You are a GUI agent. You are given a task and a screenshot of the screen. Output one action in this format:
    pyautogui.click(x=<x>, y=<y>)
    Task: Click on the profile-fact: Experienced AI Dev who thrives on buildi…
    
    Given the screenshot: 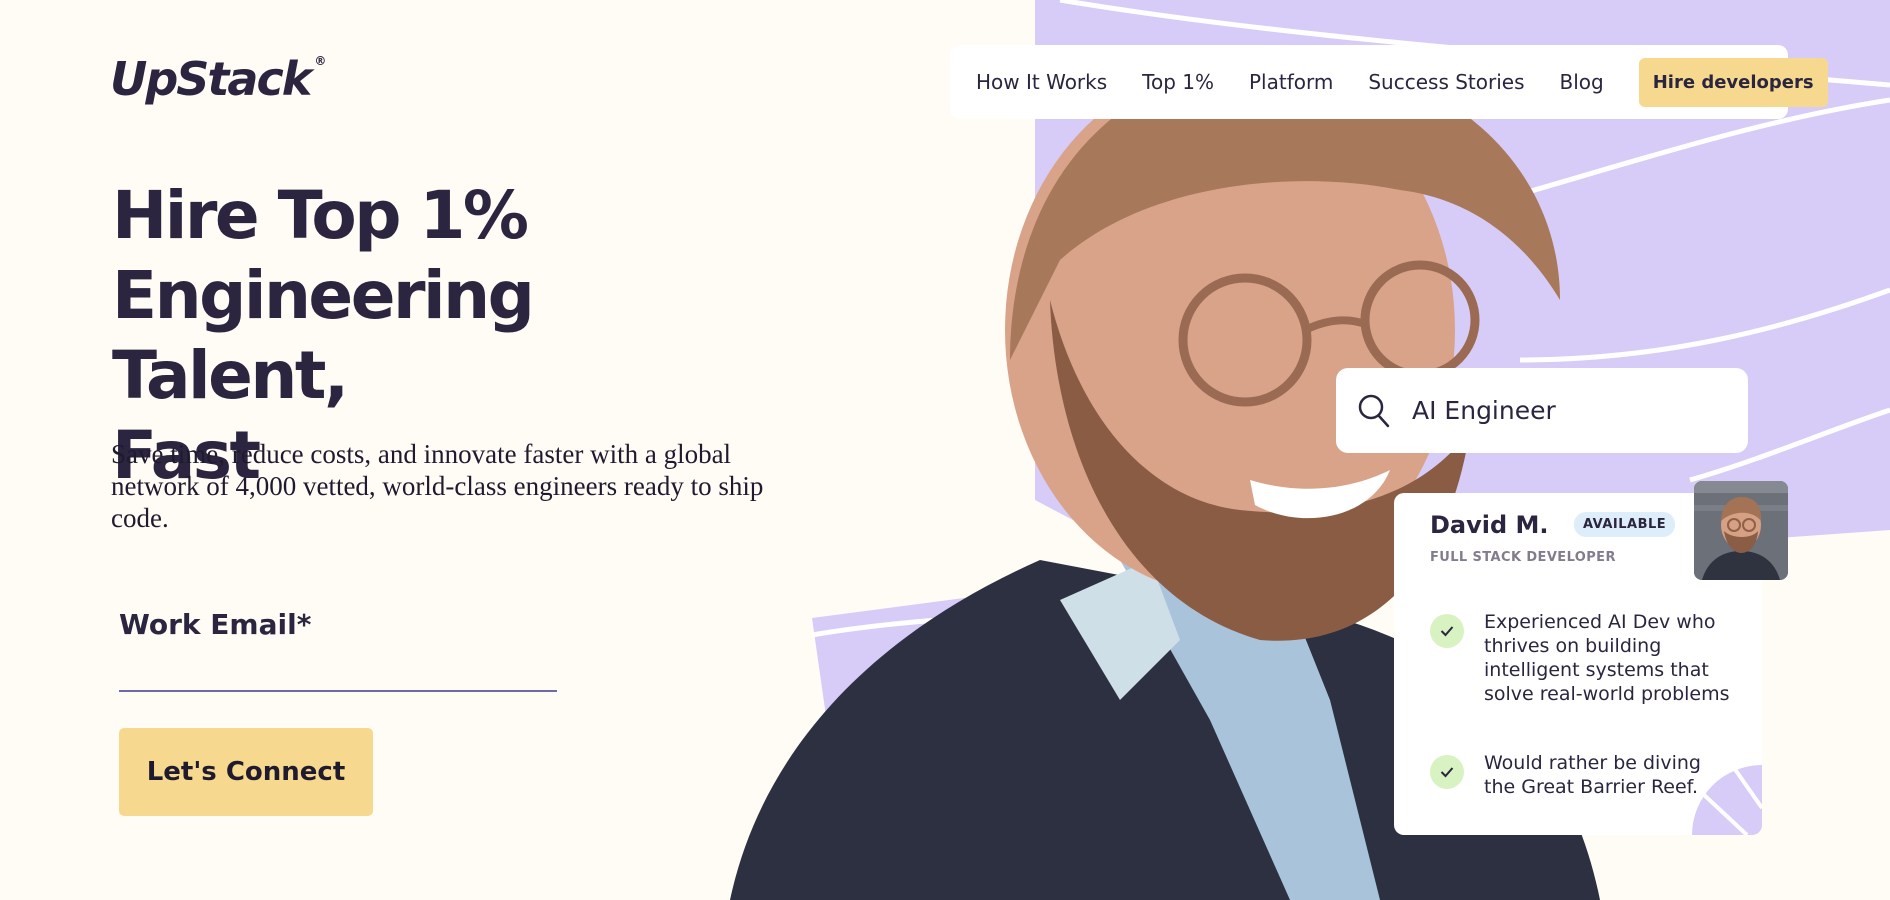 What is the action you would take?
    pyautogui.click(x=1580, y=658)
    